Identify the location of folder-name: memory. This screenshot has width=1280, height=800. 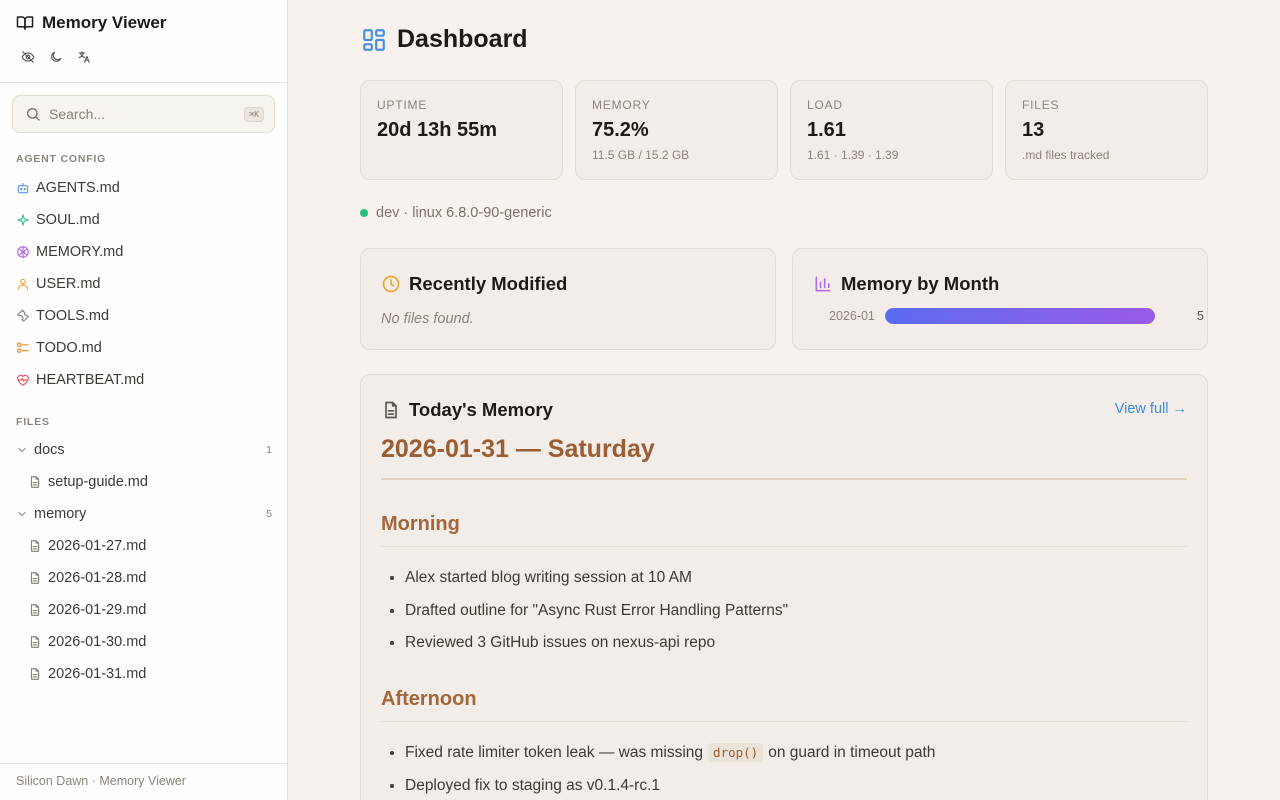
(60, 514).